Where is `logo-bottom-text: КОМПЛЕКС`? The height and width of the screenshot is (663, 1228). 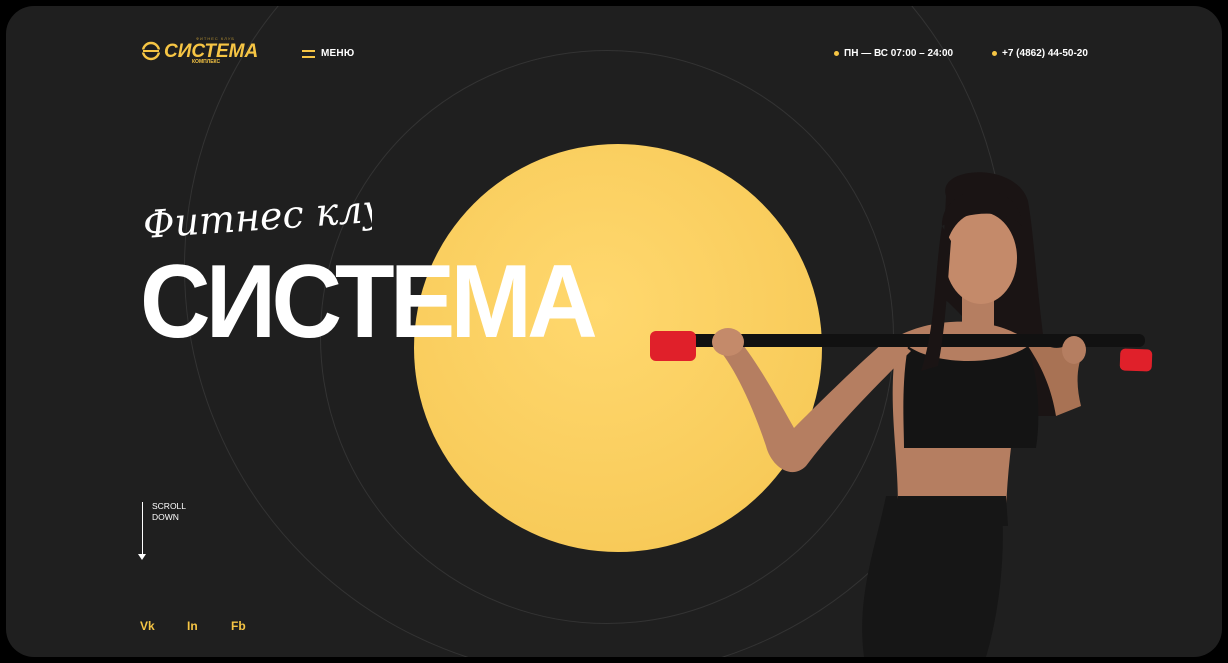 logo-bottom-text: КОМПЛЕКС is located at coordinates (206, 62).